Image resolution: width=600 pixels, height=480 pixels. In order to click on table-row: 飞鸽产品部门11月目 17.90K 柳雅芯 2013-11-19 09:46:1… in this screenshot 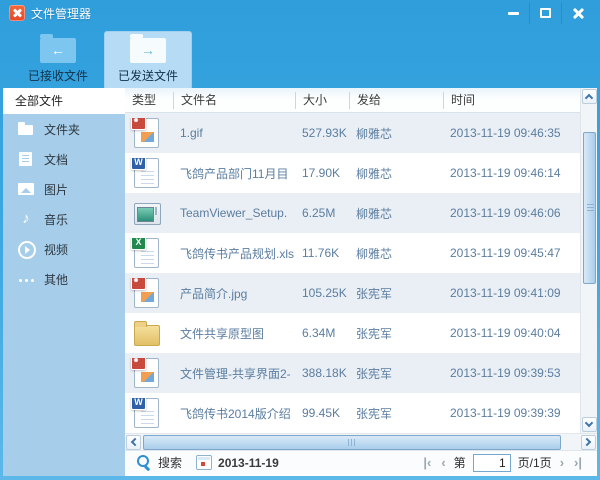, I will do `click(352, 173)`.